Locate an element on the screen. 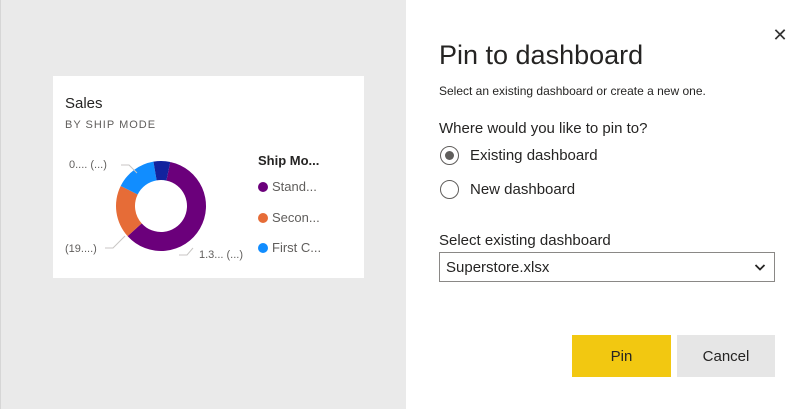 This screenshot has width=811, height=409. dialog-title: Pin to dashboard is located at coordinates (541, 55).